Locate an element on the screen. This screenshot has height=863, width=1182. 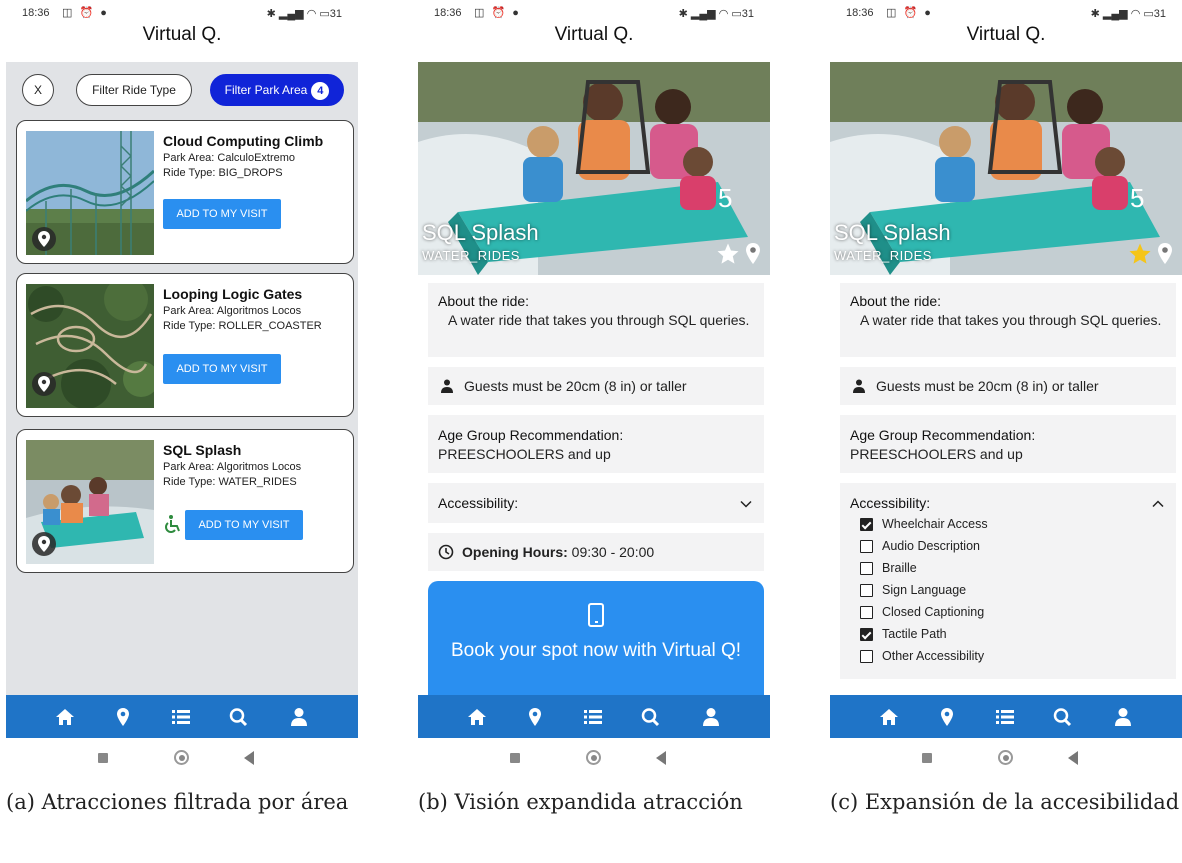
book-spot-button: Book your spot now with Virtual Q! is located at coordinates (596, 638).